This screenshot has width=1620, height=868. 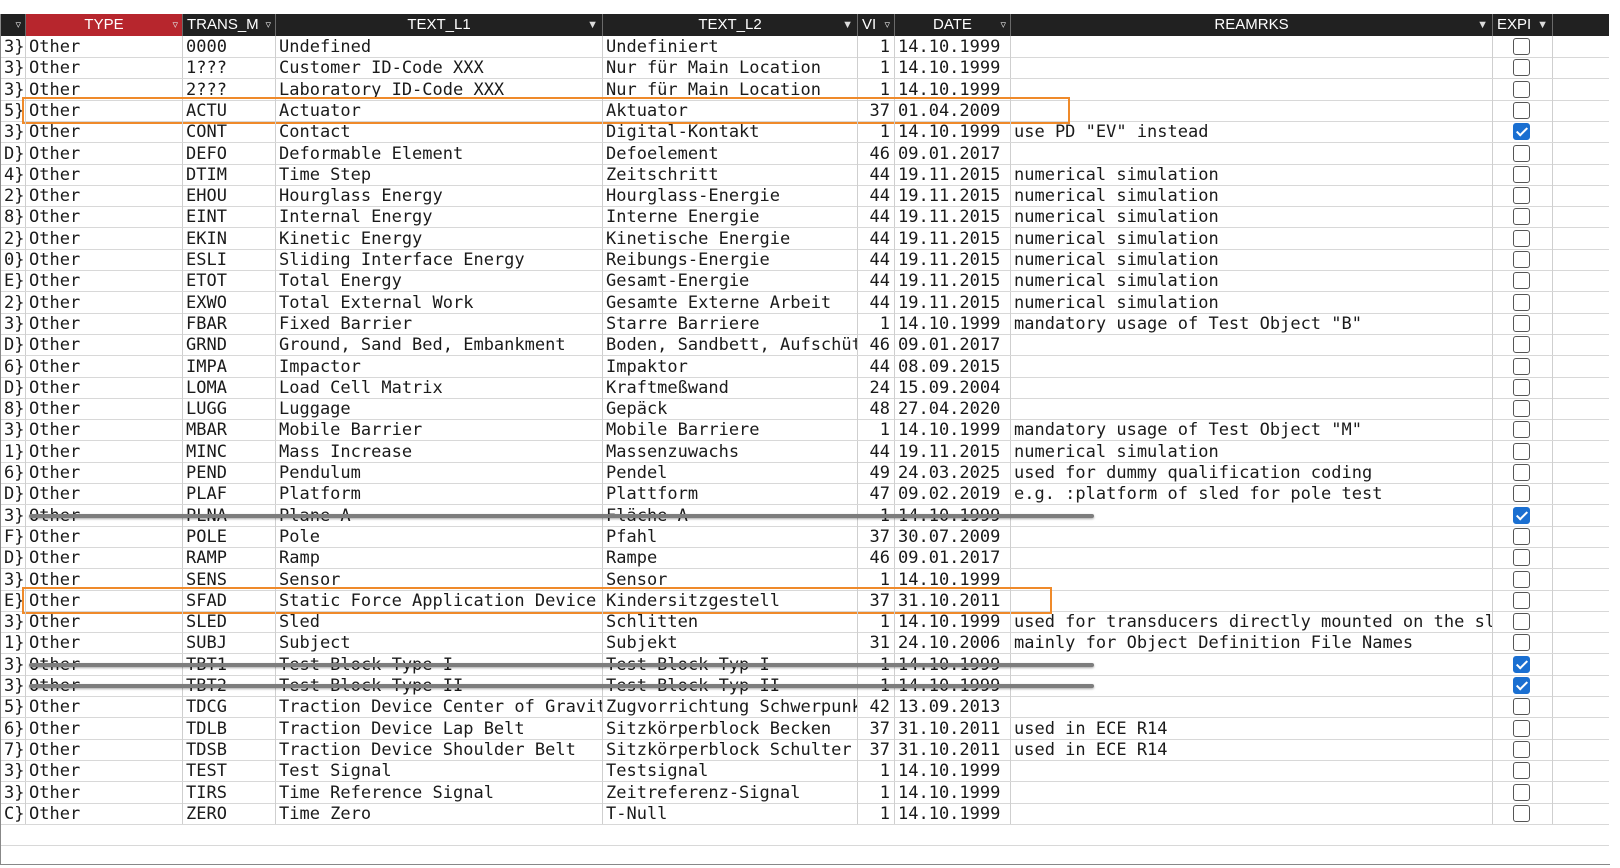 I want to click on cell-idx: F}, so click(x=13, y=536).